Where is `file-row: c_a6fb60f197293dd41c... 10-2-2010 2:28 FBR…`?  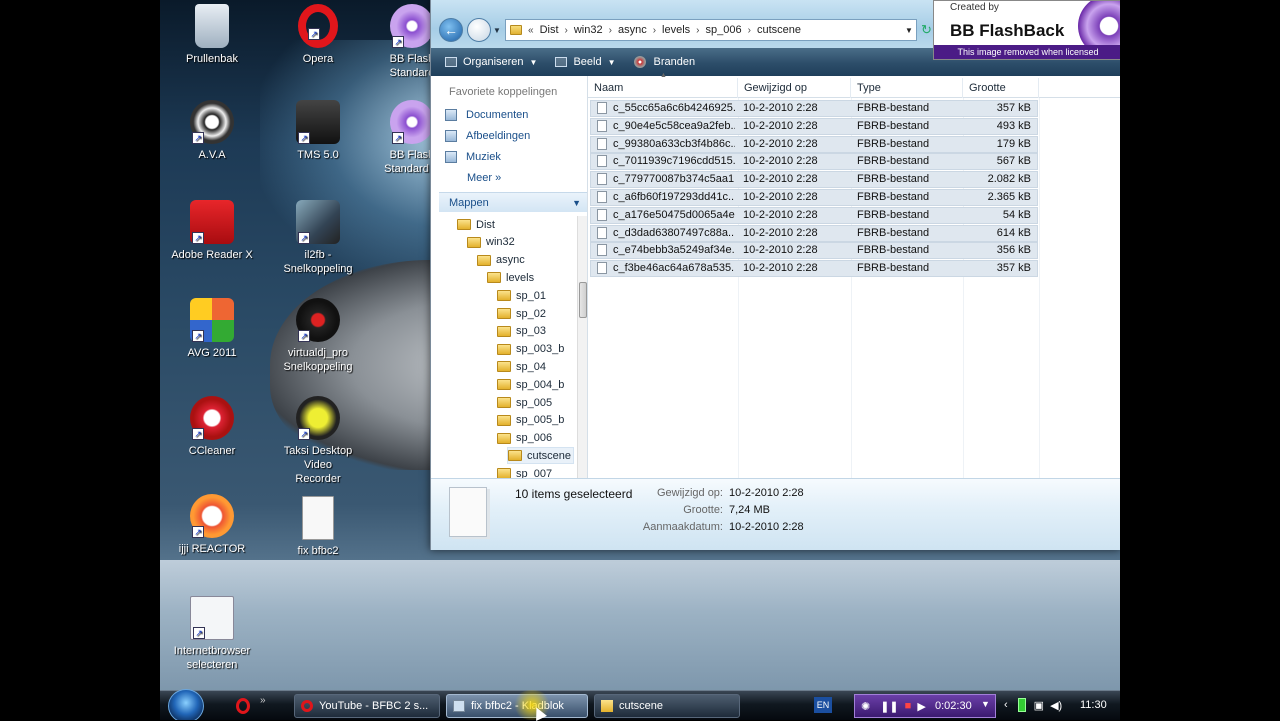
file-row: c_a6fb60f197293dd41c... 10-2-2010 2:28 FBR… is located at coordinates (814, 197).